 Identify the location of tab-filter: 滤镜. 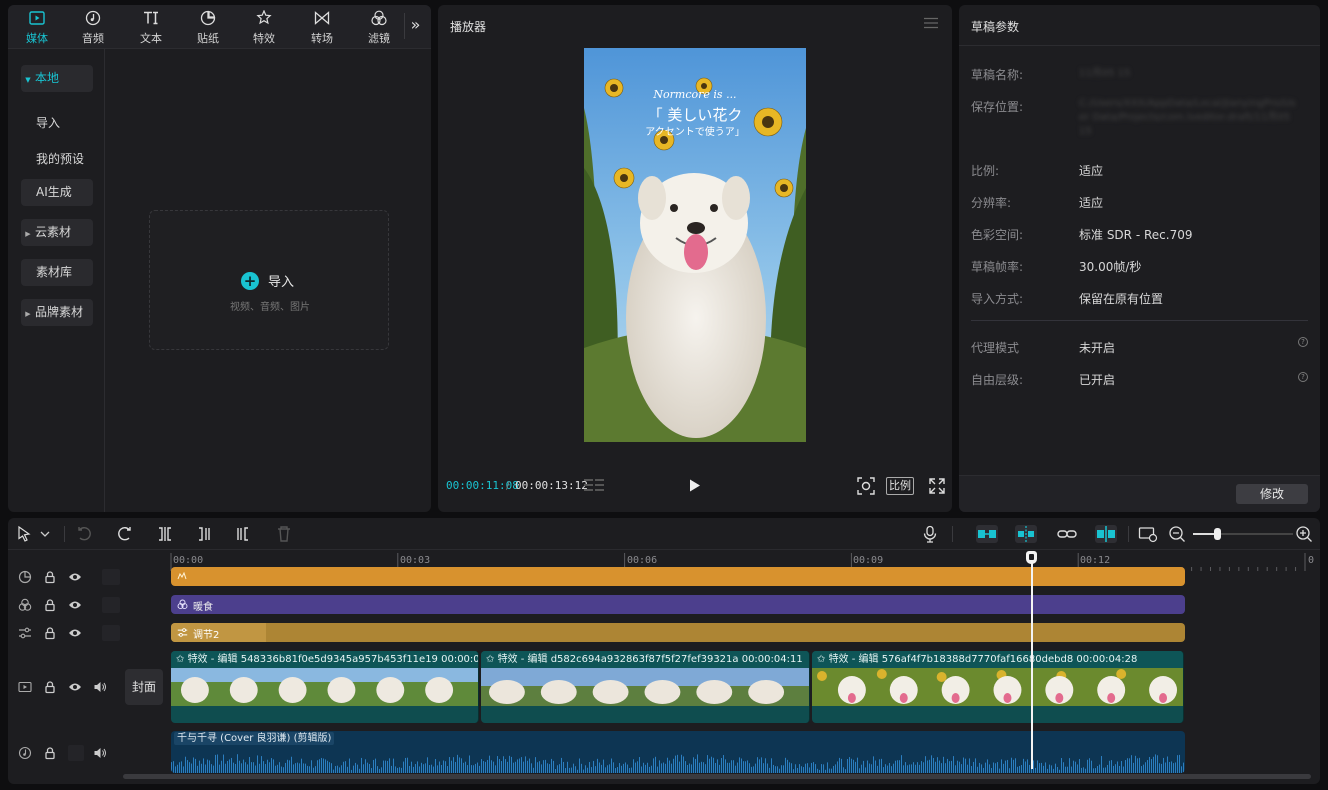
(379, 27).